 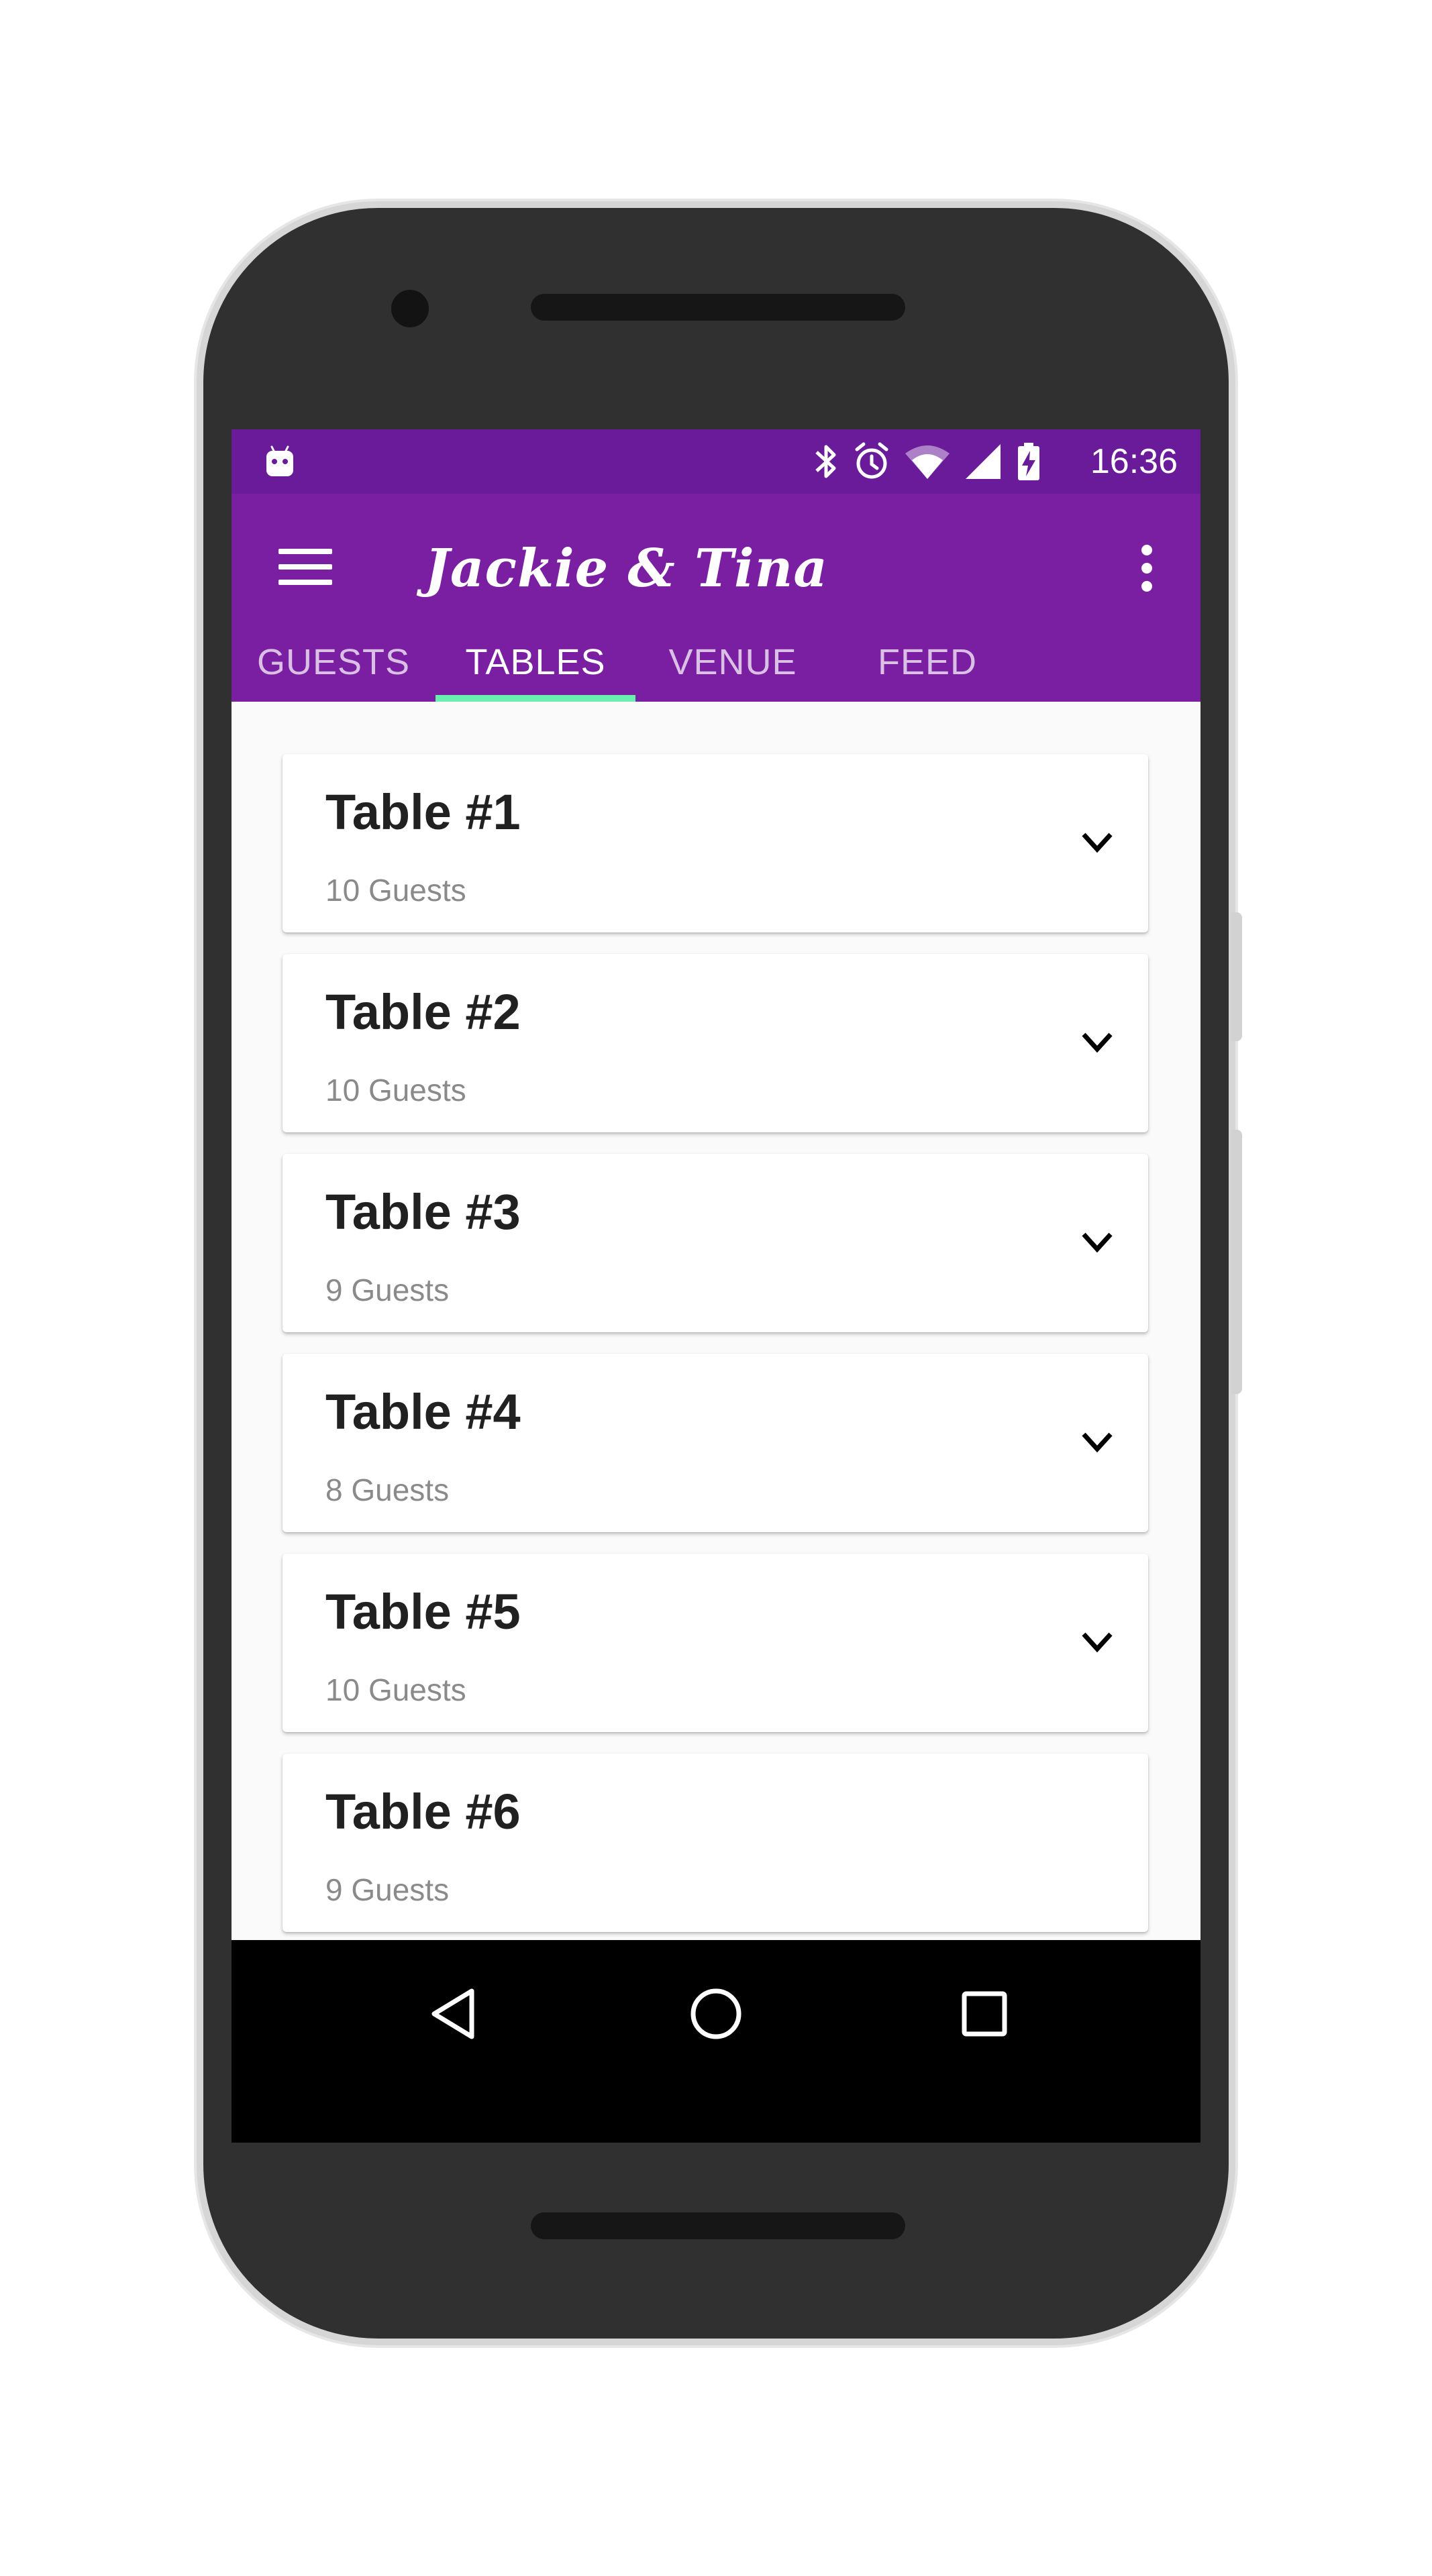 I want to click on table-card: Table #6 9 Guests, so click(x=715, y=1843).